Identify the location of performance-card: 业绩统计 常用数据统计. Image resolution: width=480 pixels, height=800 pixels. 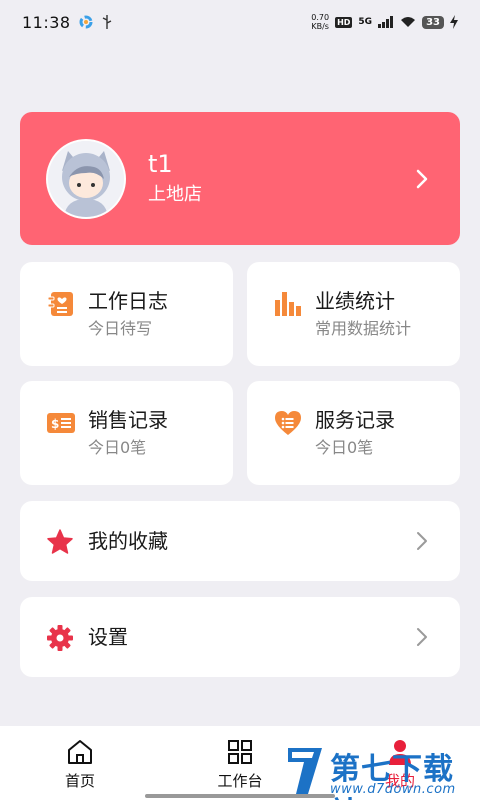
(353, 314).